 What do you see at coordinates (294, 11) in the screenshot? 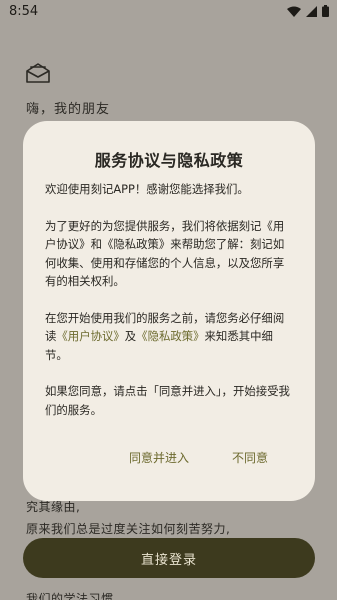
I see `wifi-icon` at bounding box center [294, 11].